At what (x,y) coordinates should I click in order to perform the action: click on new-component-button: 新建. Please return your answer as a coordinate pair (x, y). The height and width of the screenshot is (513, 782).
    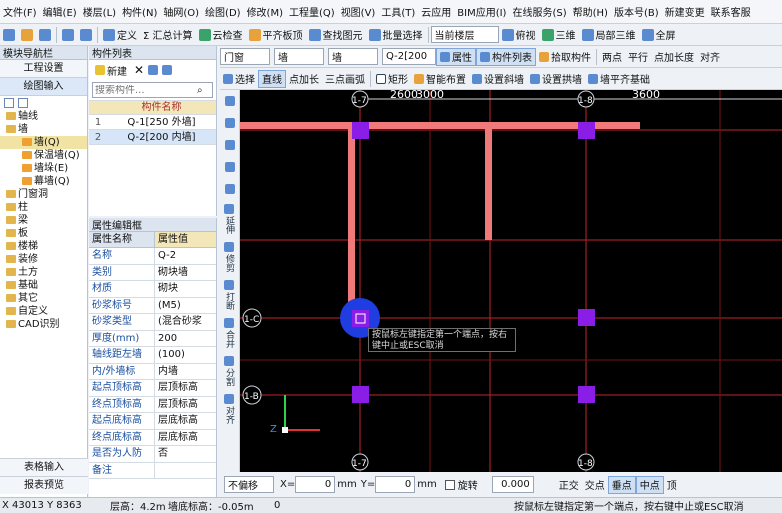
    Looking at the image, I should click on (111, 70).